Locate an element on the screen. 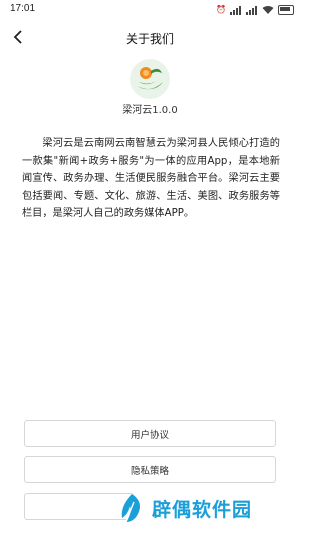 The height and width of the screenshot is (533, 320). leaf-logo-icon is located at coordinates (130, 508).